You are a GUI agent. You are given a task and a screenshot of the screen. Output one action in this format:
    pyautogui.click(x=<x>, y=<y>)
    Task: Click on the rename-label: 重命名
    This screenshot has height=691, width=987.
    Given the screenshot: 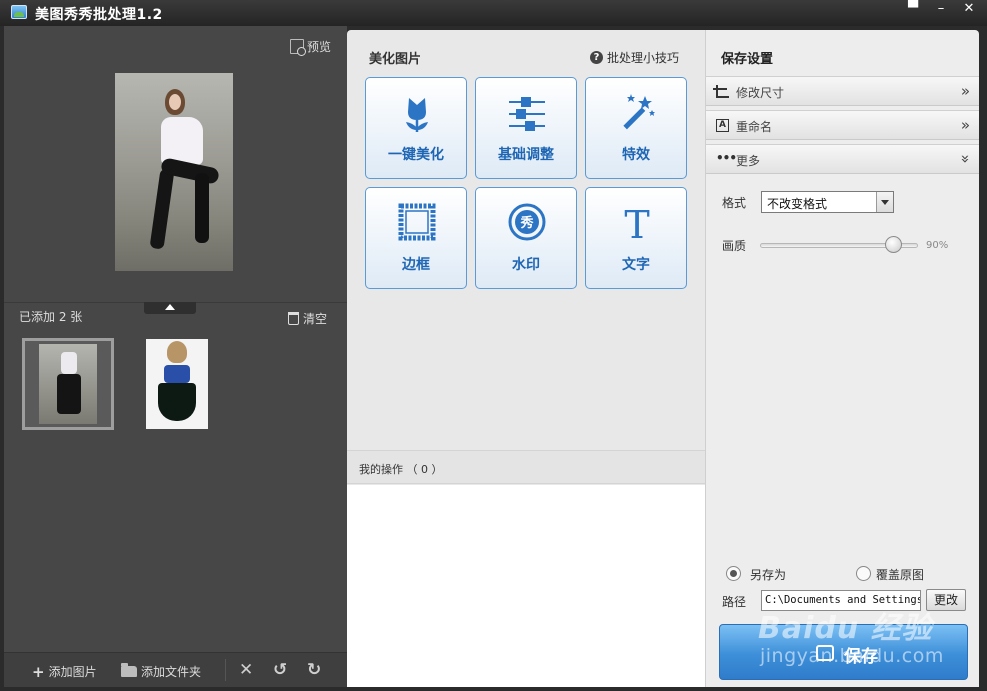 What is the action you would take?
    pyautogui.click(x=754, y=127)
    